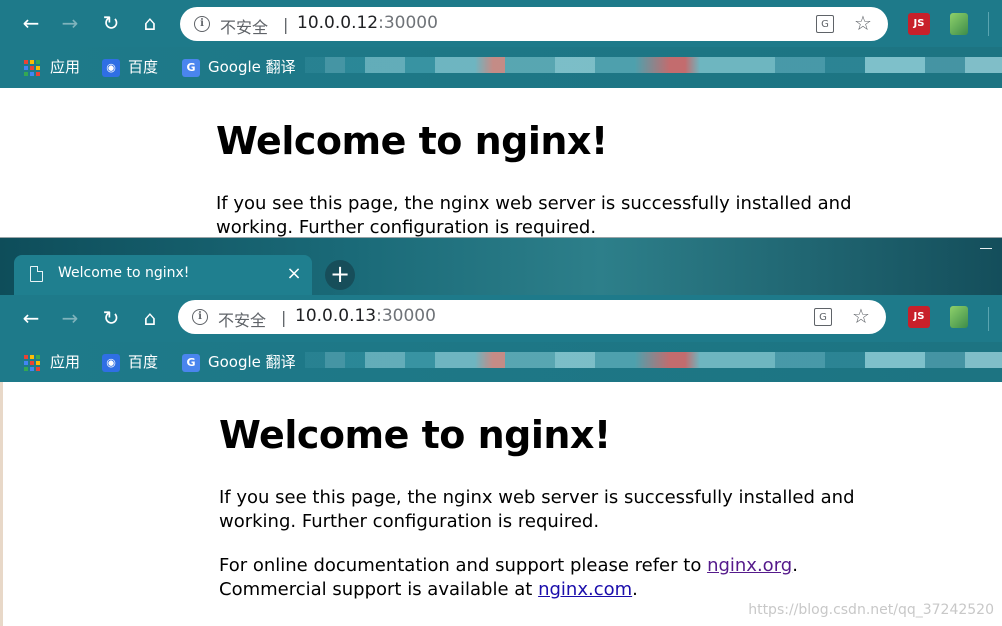  I want to click on address-bar: i 不安全 | 10.0.0.13:30000 G ☆, so click(532, 317).